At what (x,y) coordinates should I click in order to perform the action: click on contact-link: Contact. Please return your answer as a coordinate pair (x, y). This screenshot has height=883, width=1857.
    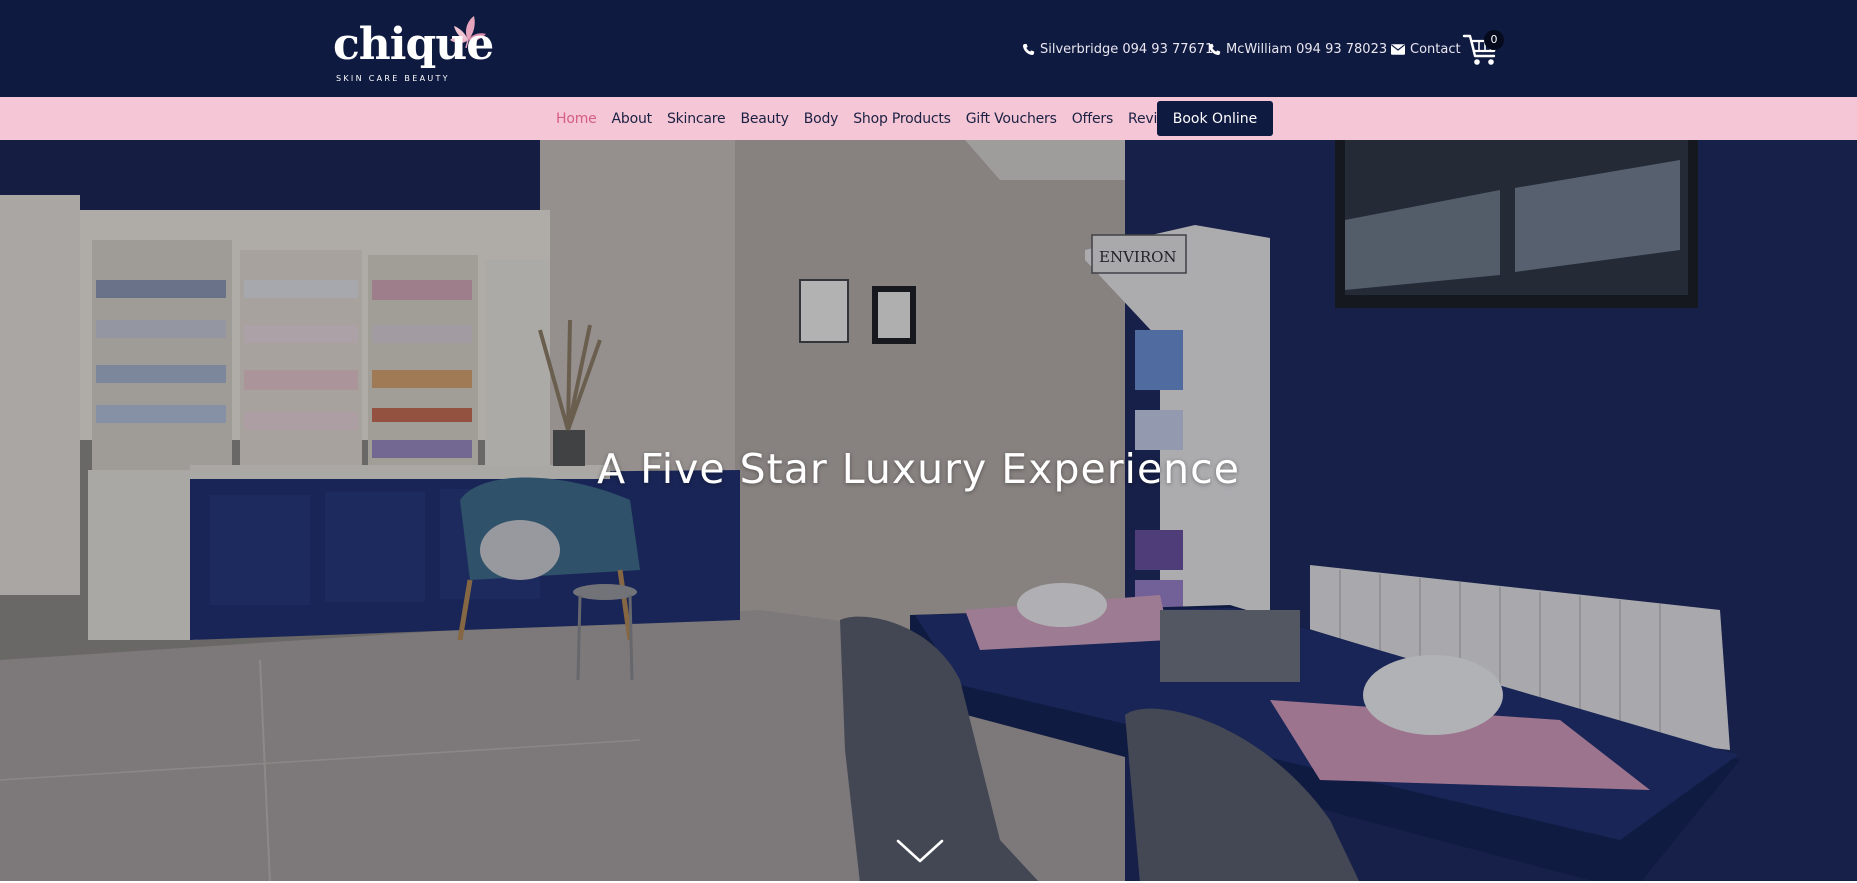
    Looking at the image, I should click on (1426, 49).